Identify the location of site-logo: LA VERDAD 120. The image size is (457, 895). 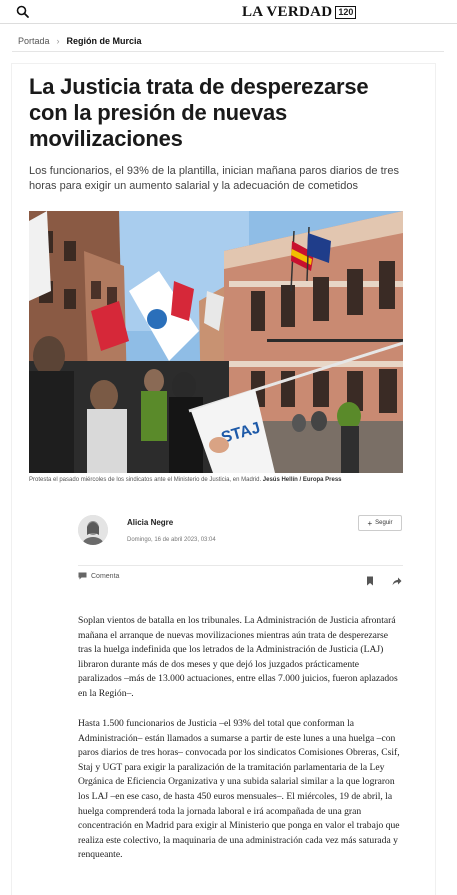
(299, 12).